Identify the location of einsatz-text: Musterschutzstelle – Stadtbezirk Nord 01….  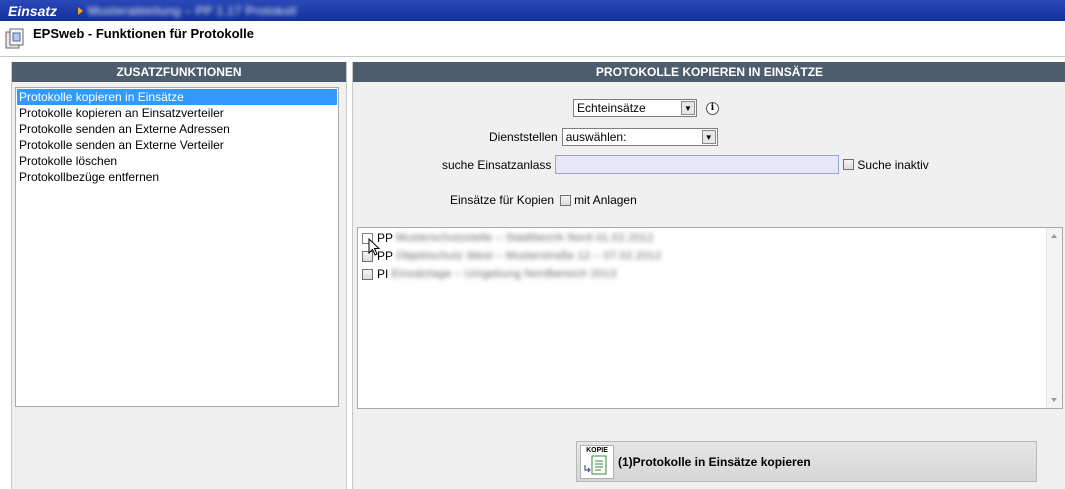
(525, 238).